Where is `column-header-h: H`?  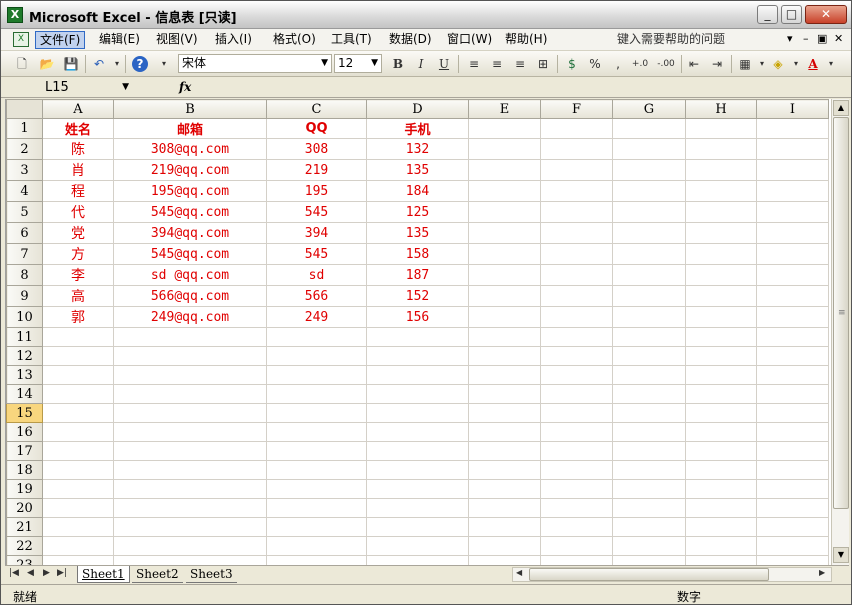
column-header-h: H is located at coordinates (721, 109).